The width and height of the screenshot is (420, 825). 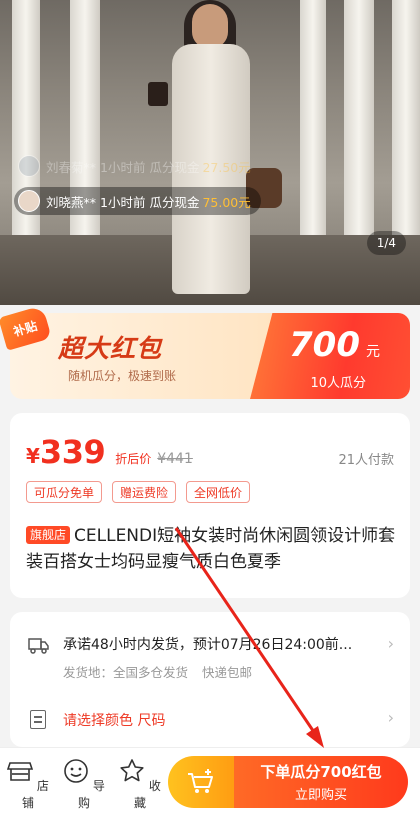 I want to click on document-icon, so click(x=38, y=719).